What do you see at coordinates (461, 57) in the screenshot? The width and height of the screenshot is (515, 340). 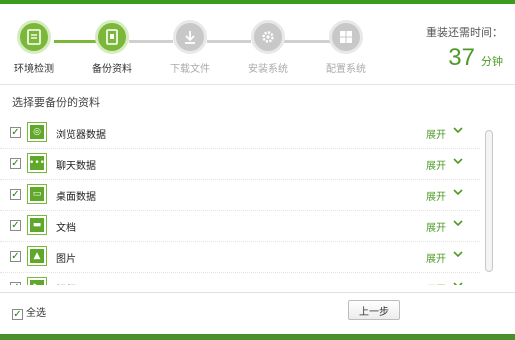 I see `remaining-time-value: 37` at bounding box center [461, 57].